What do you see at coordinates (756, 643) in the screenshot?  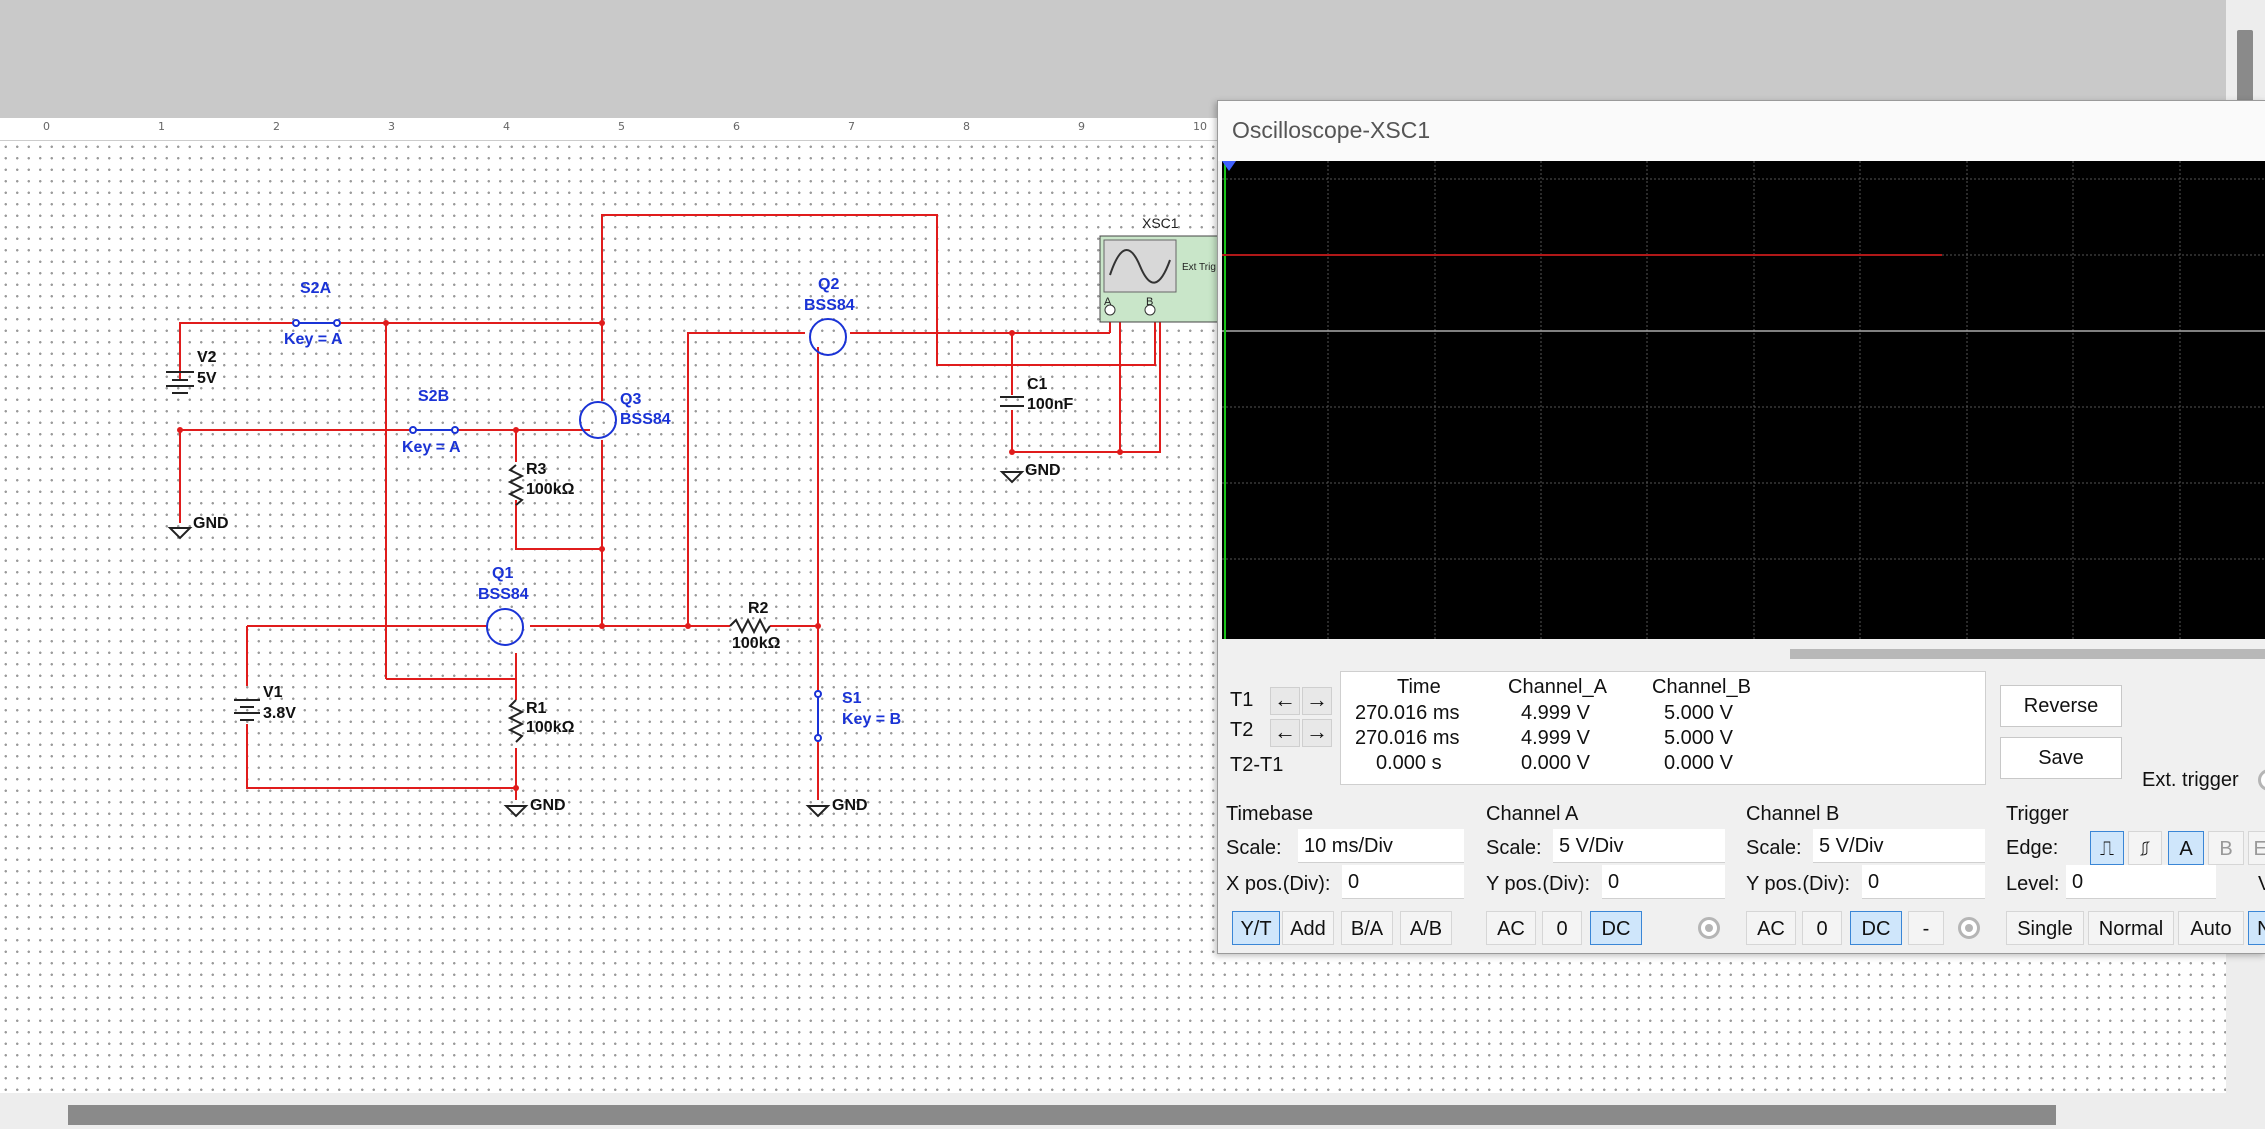 I see `r2-value: 100kΩ` at bounding box center [756, 643].